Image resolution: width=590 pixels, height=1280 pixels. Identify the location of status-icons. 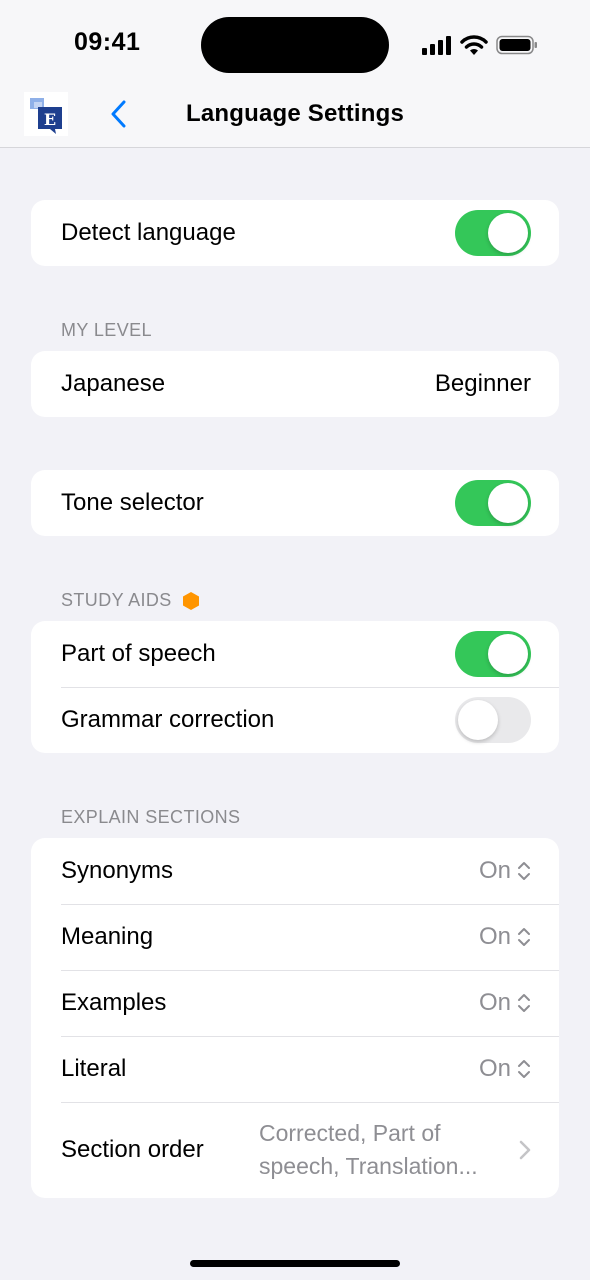
(480, 45).